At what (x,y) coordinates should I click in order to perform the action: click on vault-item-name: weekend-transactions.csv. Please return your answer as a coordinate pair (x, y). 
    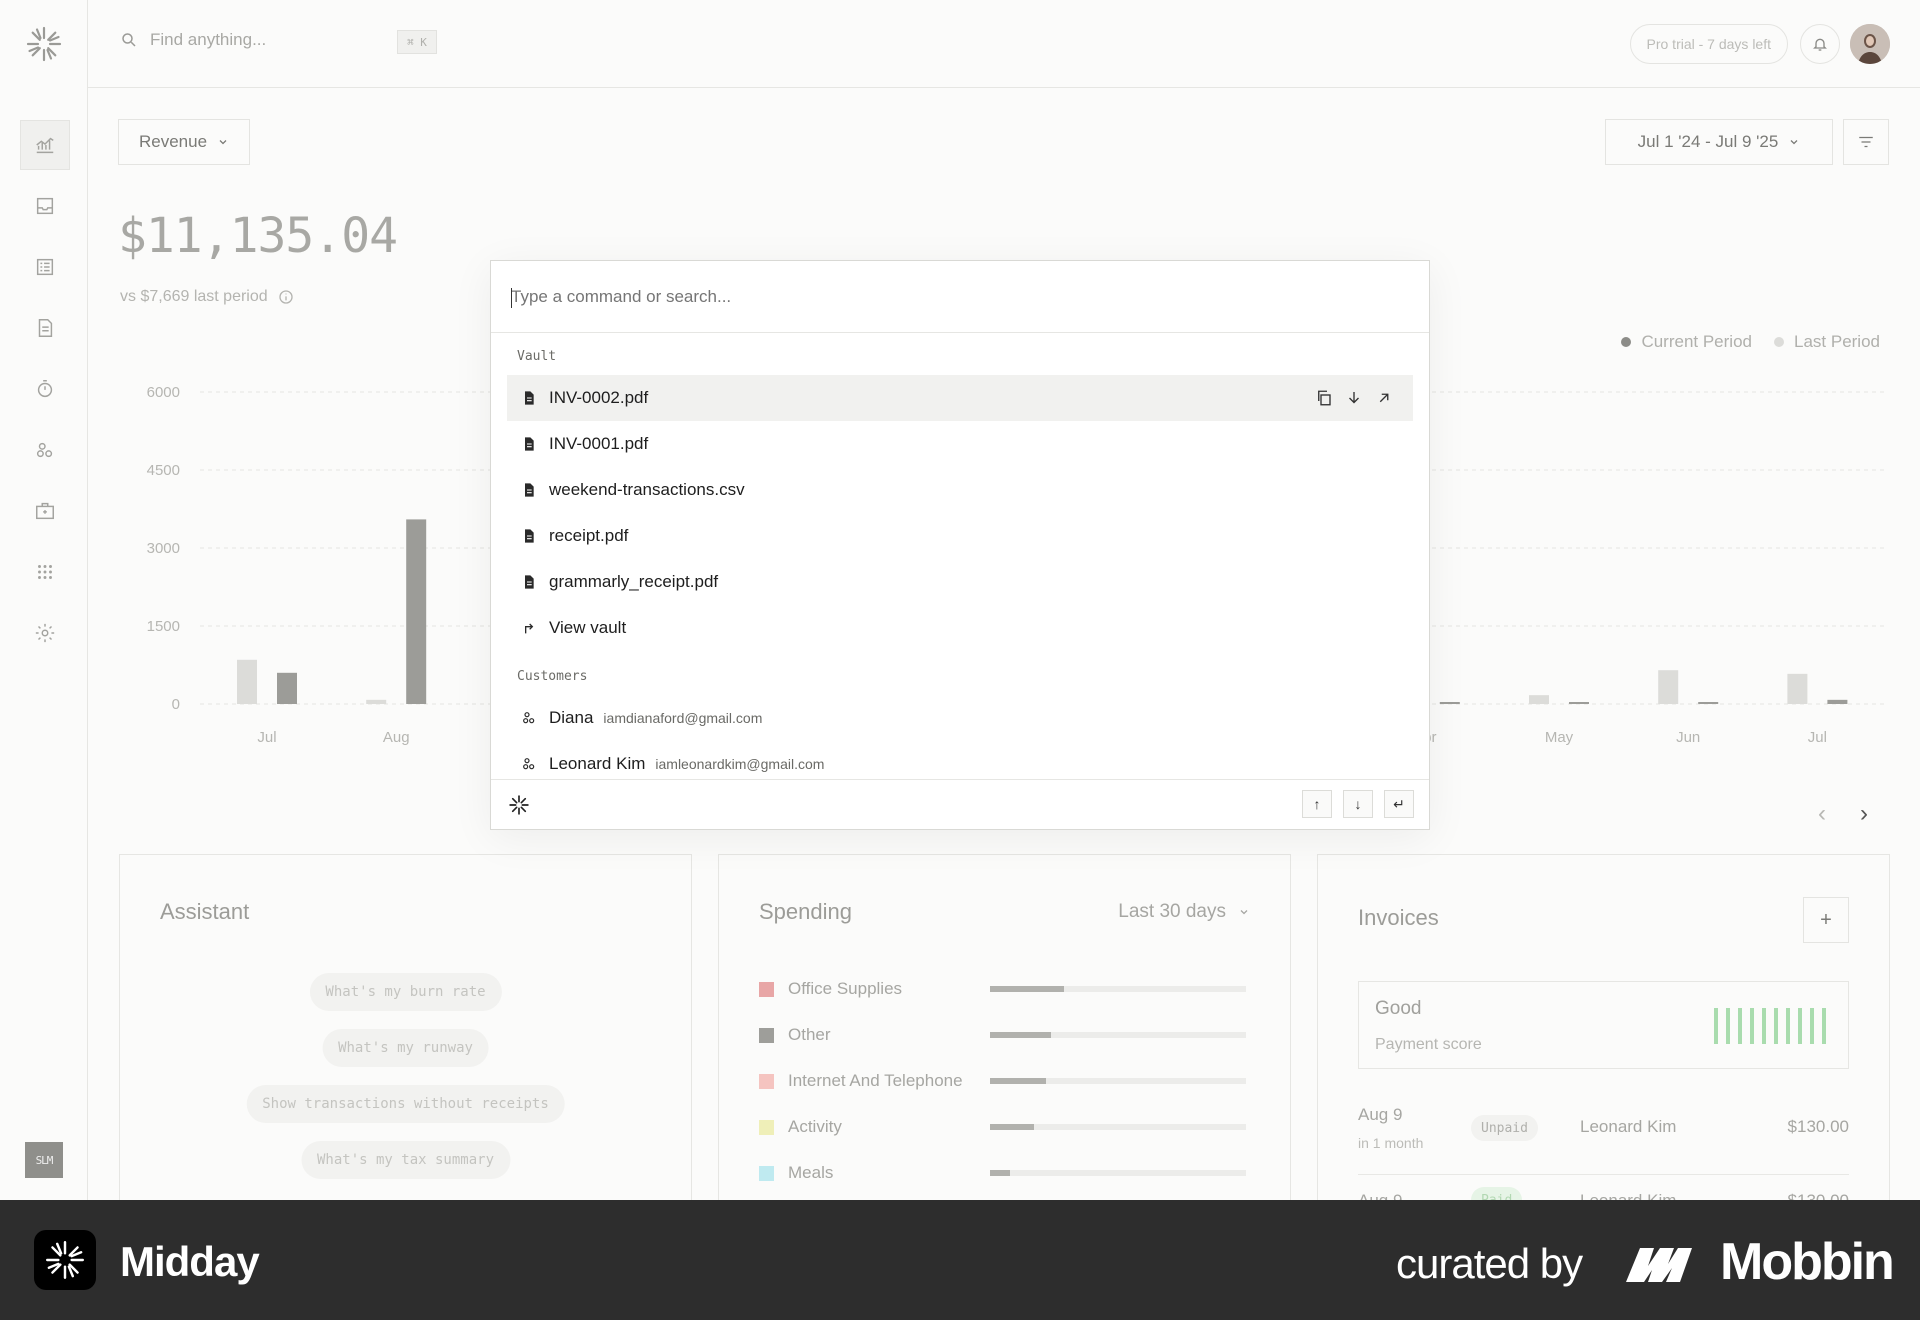
    Looking at the image, I should click on (647, 489).